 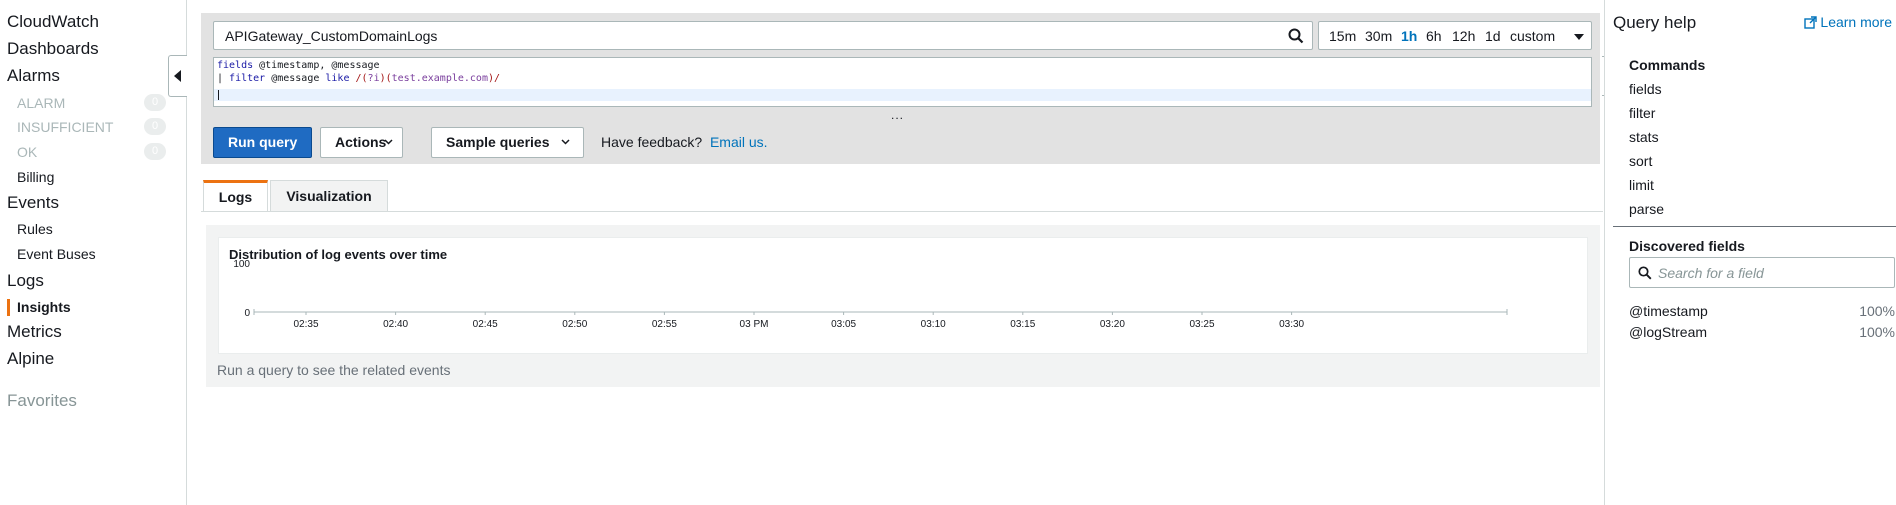 What do you see at coordinates (1667, 65) in the screenshot?
I see `commands-heading: Commands` at bounding box center [1667, 65].